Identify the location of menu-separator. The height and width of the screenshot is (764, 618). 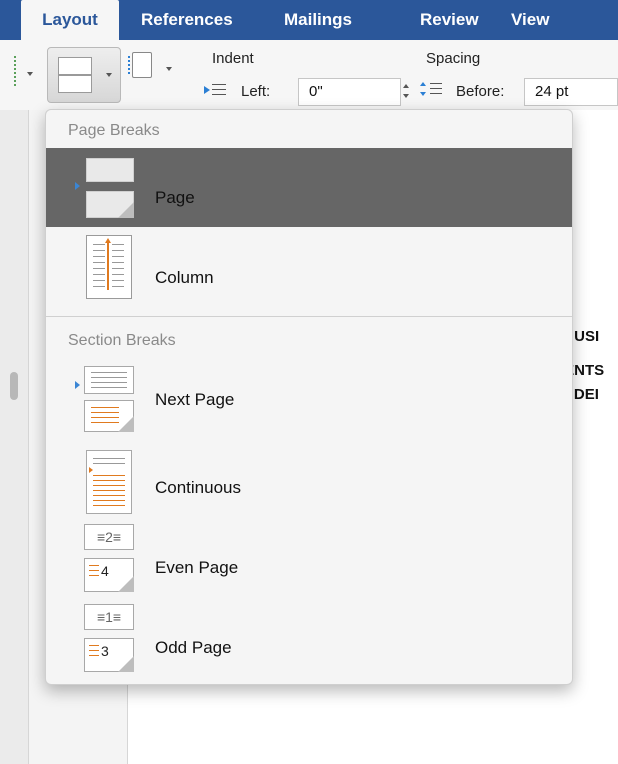
(309, 316).